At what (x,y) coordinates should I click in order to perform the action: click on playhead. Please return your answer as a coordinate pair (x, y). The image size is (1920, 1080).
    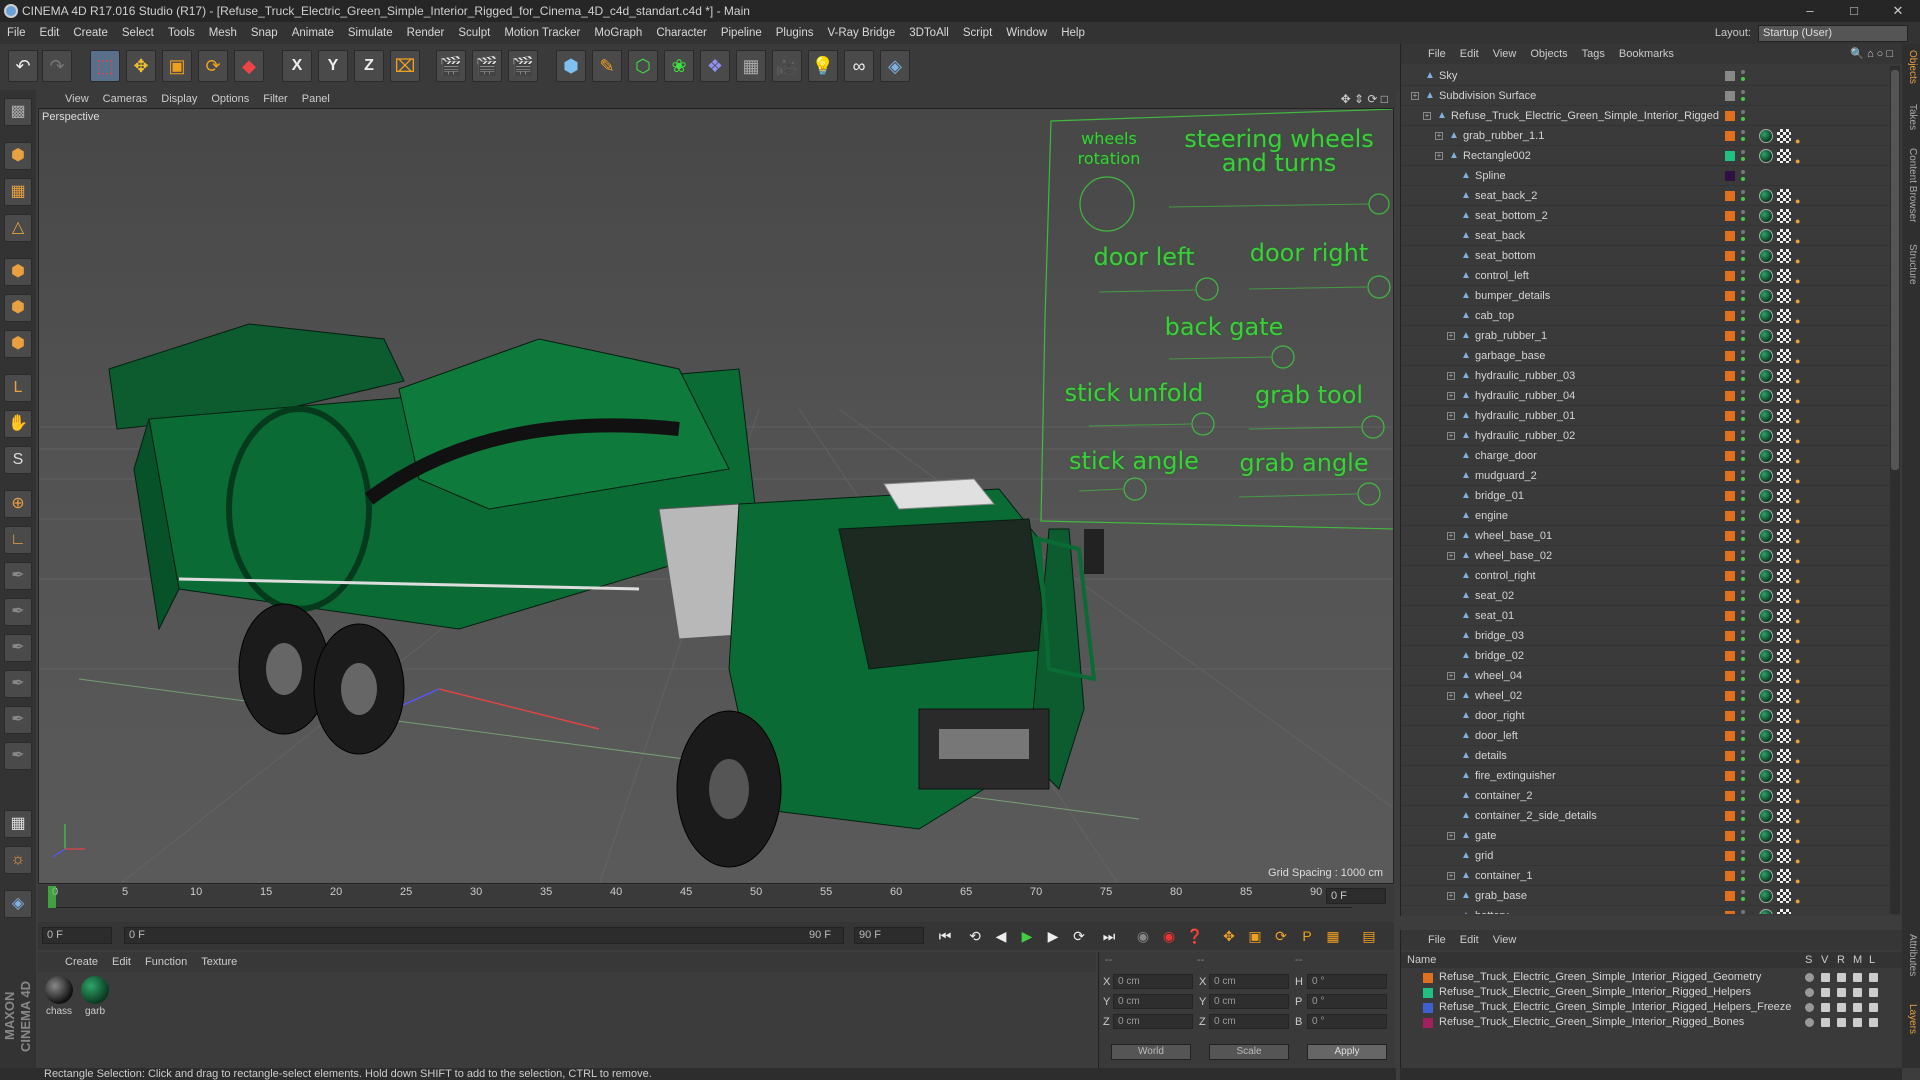
    Looking at the image, I should click on (52, 897).